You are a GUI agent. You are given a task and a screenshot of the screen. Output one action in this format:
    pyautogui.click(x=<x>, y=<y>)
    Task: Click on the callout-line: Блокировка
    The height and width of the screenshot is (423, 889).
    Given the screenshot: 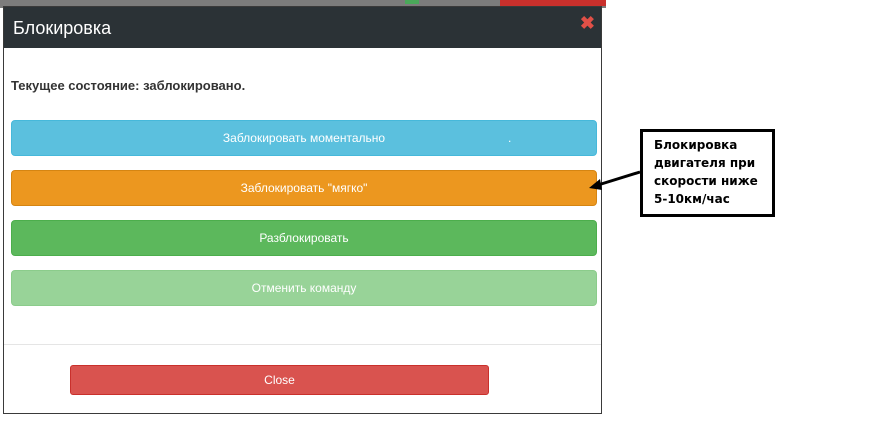 What is the action you would take?
    pyautogui.click(x=696, y=145)
    